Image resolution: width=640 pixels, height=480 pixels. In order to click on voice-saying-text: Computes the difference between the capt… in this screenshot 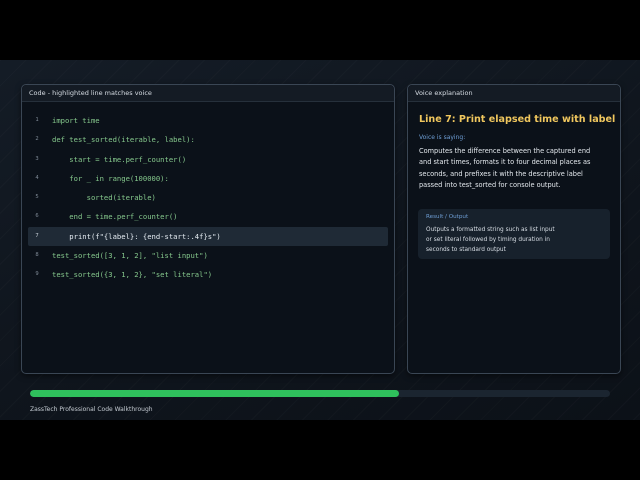, I will do `click(505, 168)`.